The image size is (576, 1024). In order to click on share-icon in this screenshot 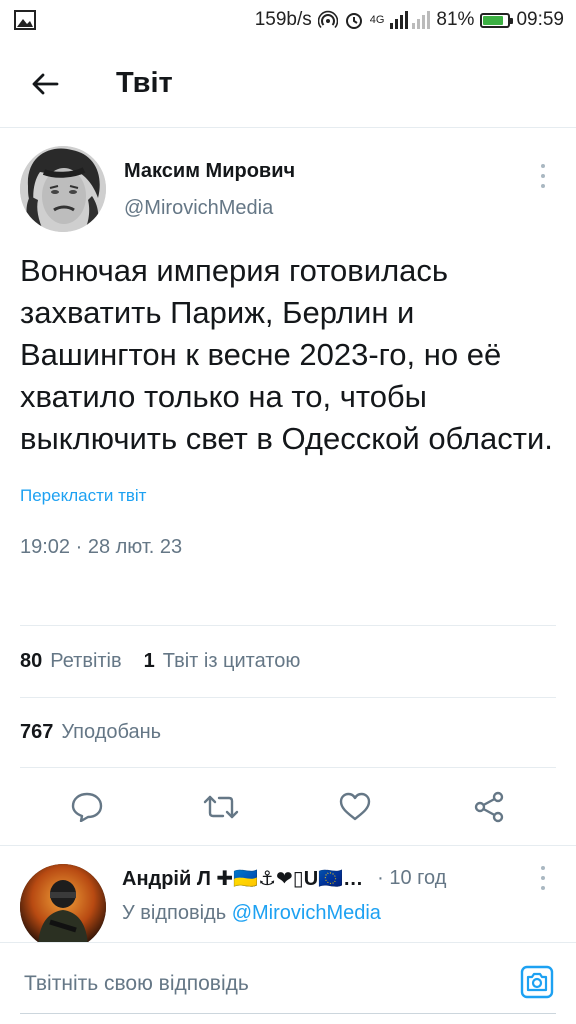, I will do `click(489, 807)`.